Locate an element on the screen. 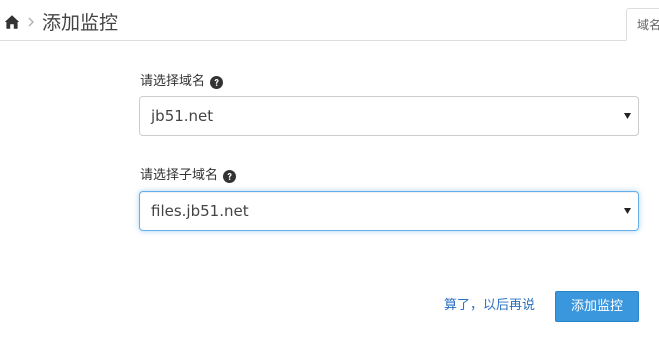  skip-link: 算了，以后再说 is located at coordinates (489, 306).